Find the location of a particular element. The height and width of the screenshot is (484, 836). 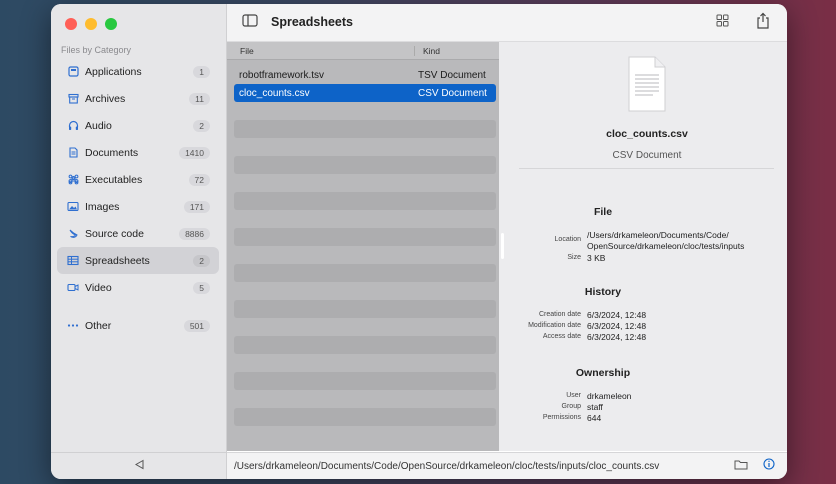

share-icon is located at coordinates (763, 23).